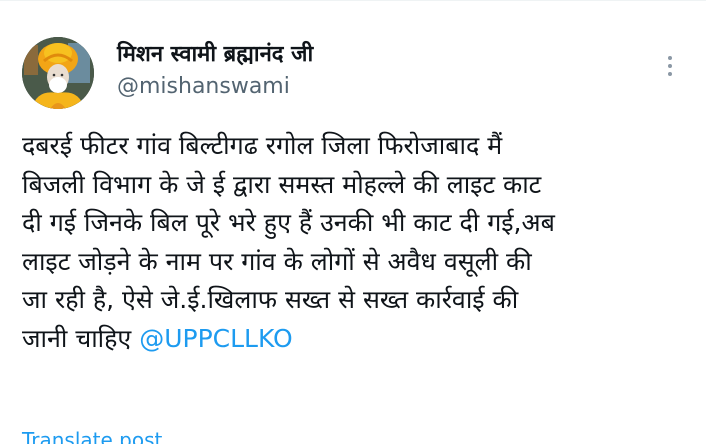 This screenshot has width=706, height=444. Describe the element at coordinates (215, 338) in the screenshot. I see `mention-link: @UPPCLLKO` at that location.